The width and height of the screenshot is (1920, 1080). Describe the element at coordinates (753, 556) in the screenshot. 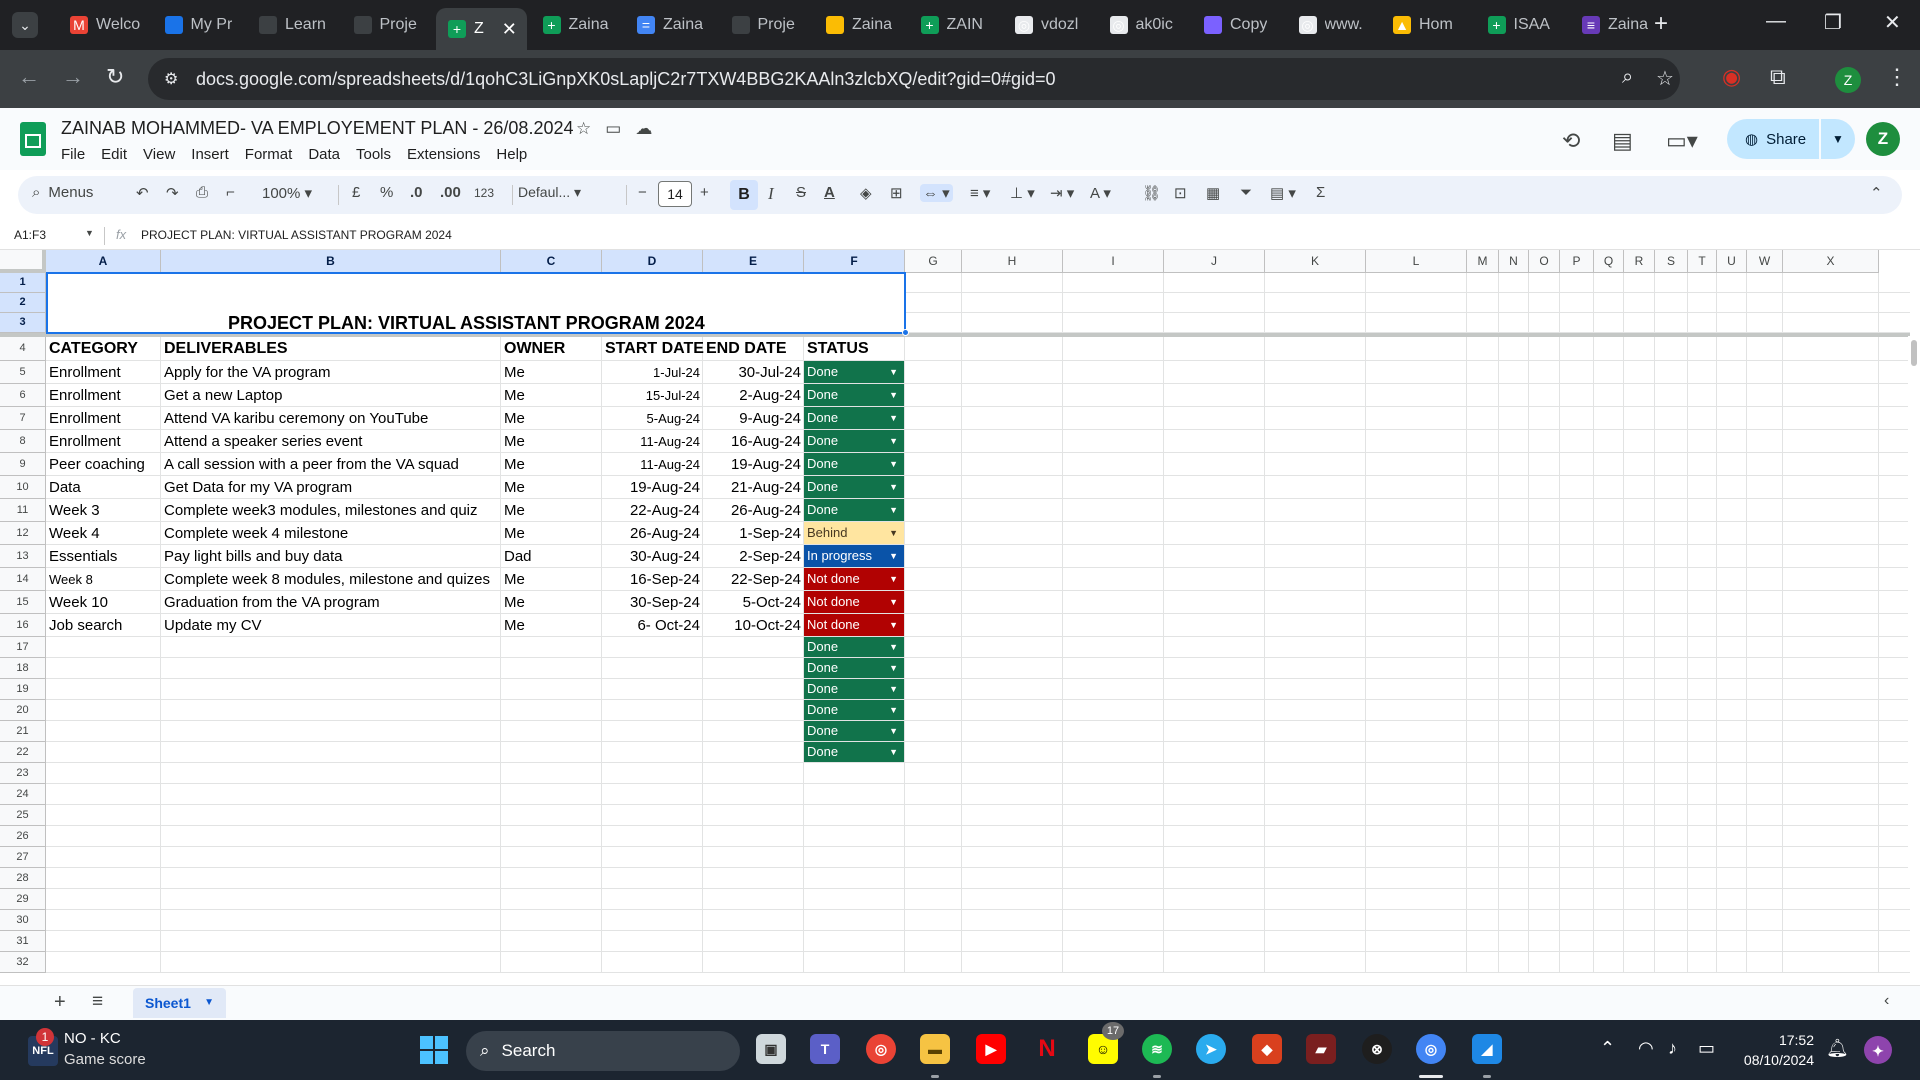

I see `cell-end-date: 2-Sep-24` at that location.